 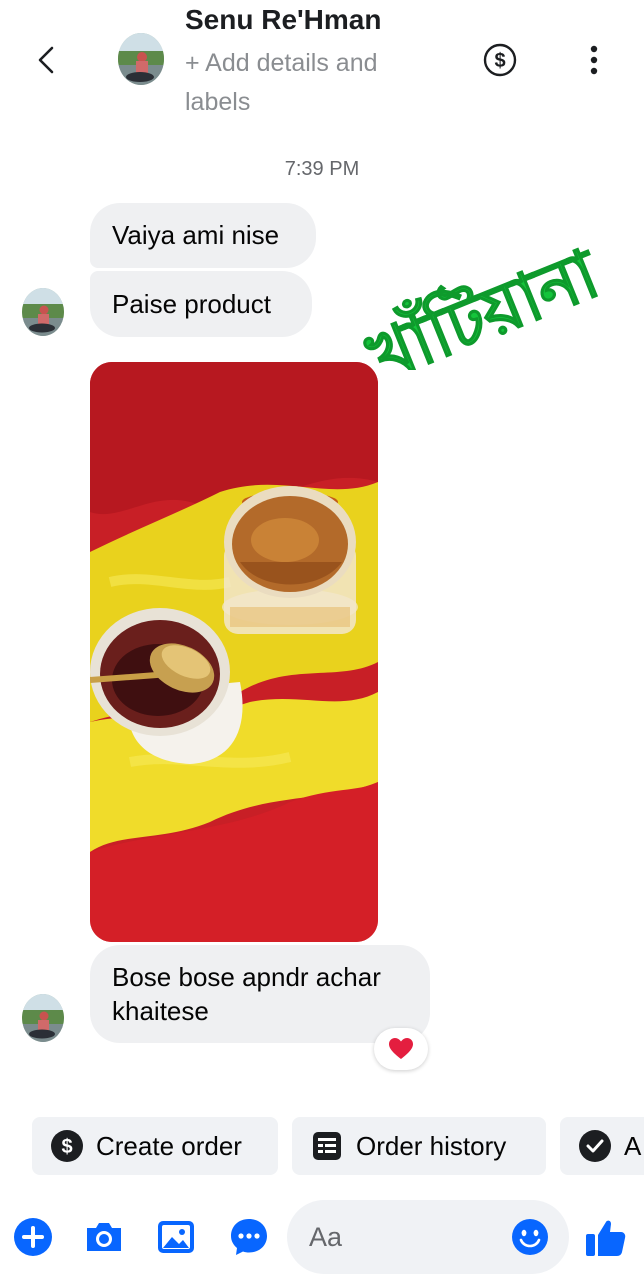 I want to click on contact-name: Senu Re'Hman, so click(x=283, y=20).